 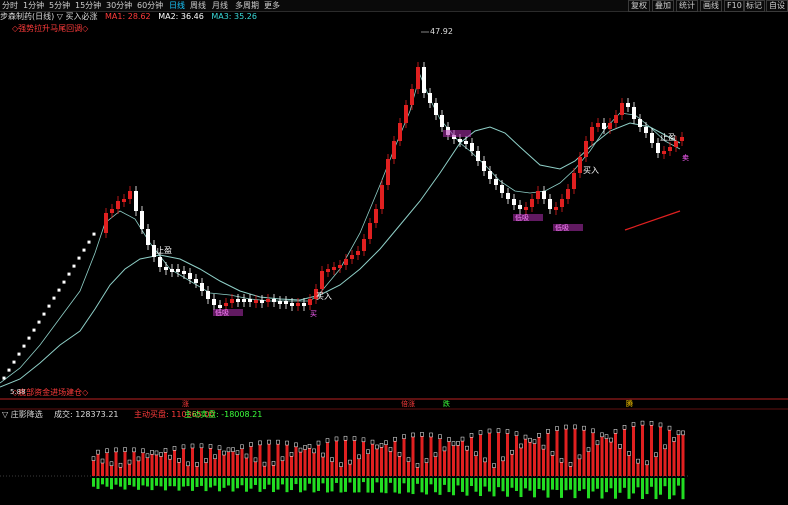 I want to click on period-tab-30min: 30分钟, so click(x=119, y=5).